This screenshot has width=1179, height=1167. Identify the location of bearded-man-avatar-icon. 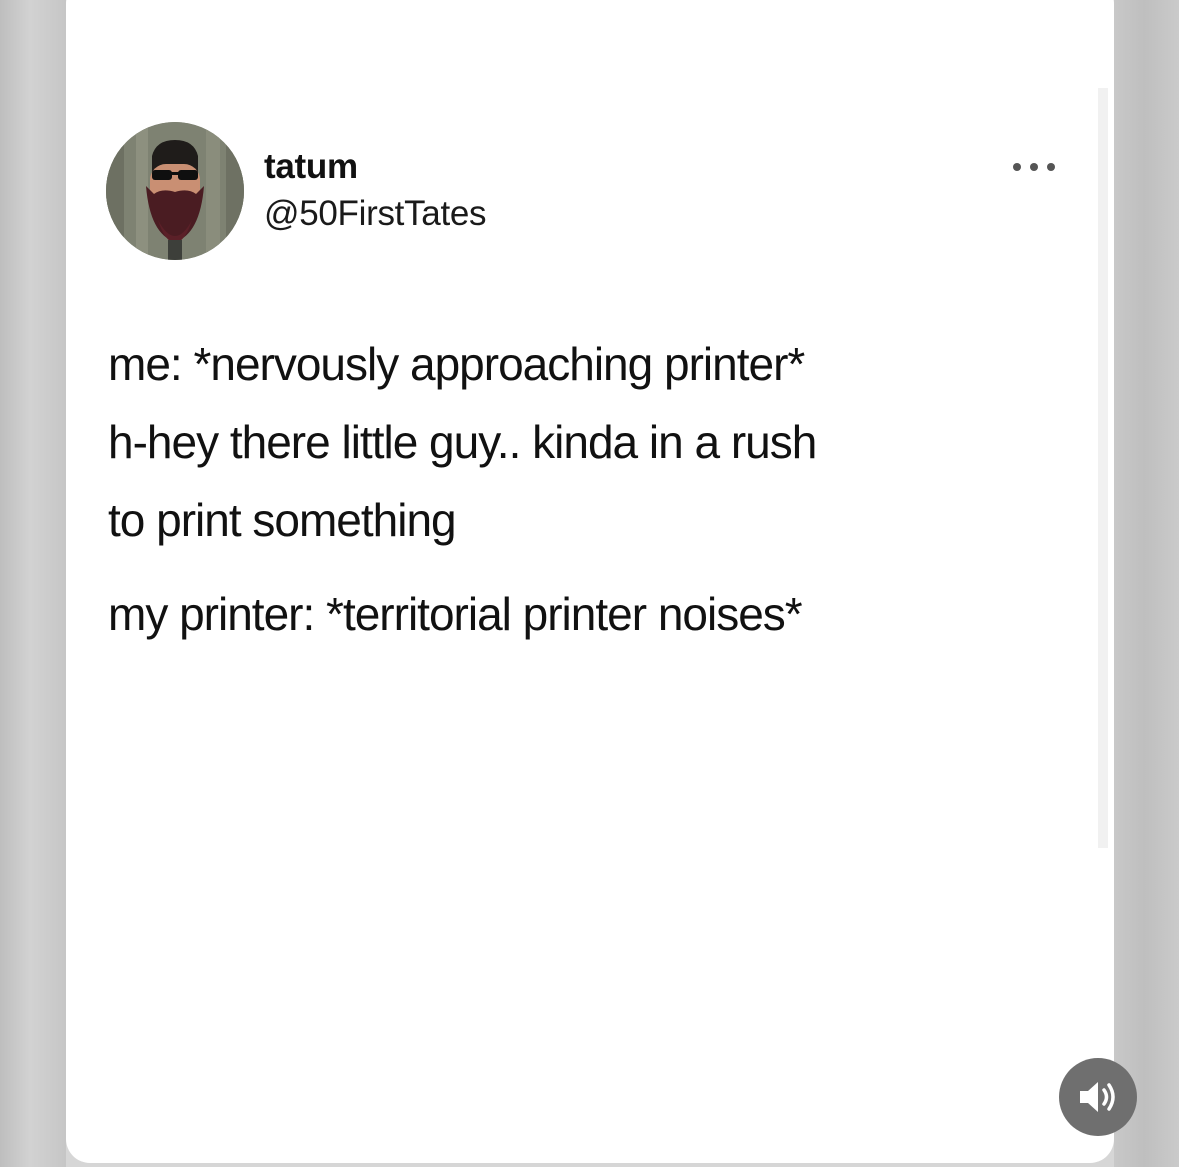
(175, 191).